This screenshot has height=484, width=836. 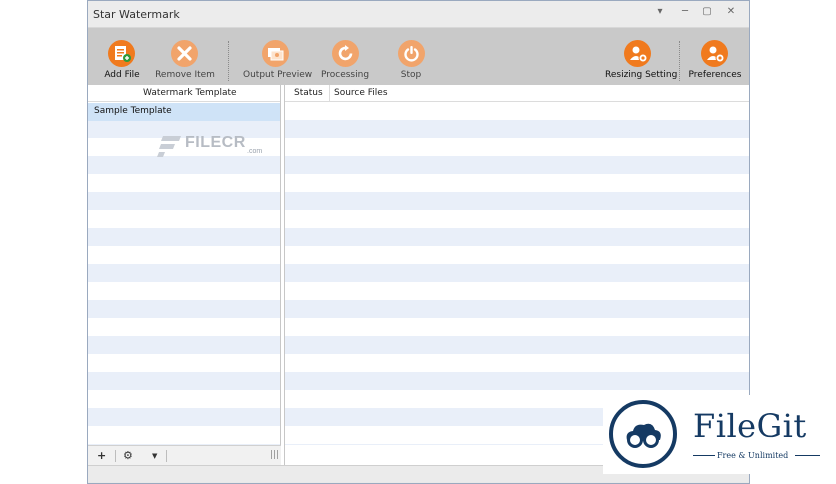 I want to click on list-item: Sample Template, so click(x=184, y=112).